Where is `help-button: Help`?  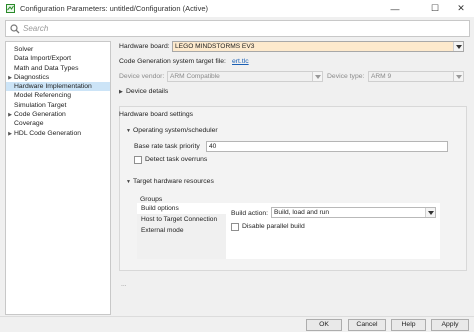 help-button: Help is located at coordinates (408, 325).